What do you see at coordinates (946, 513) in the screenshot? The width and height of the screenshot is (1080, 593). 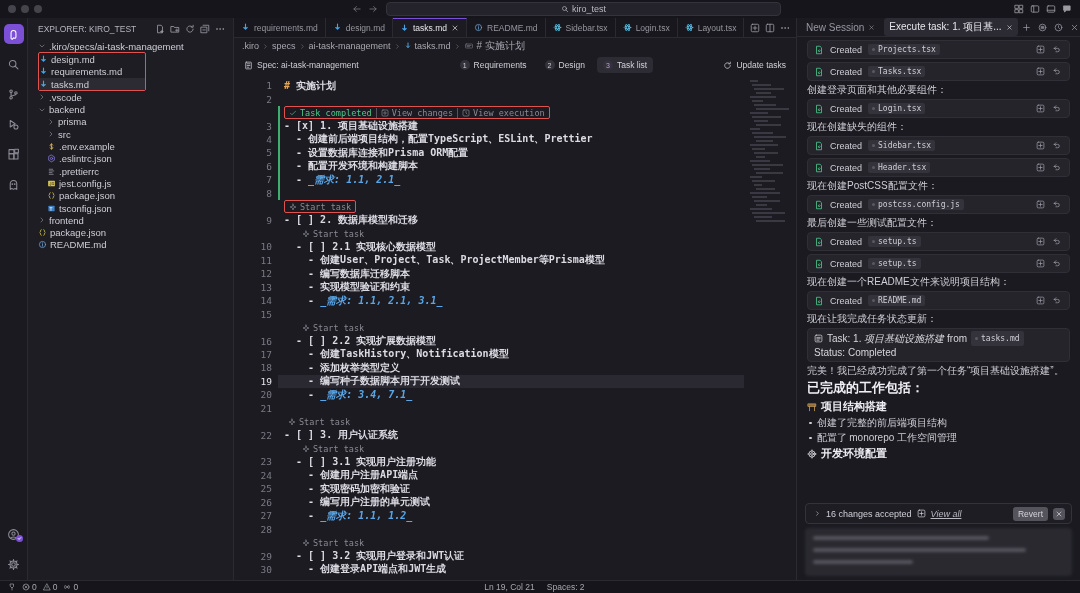 I see `view-all-link: View all` at bounding box center [946, 513].